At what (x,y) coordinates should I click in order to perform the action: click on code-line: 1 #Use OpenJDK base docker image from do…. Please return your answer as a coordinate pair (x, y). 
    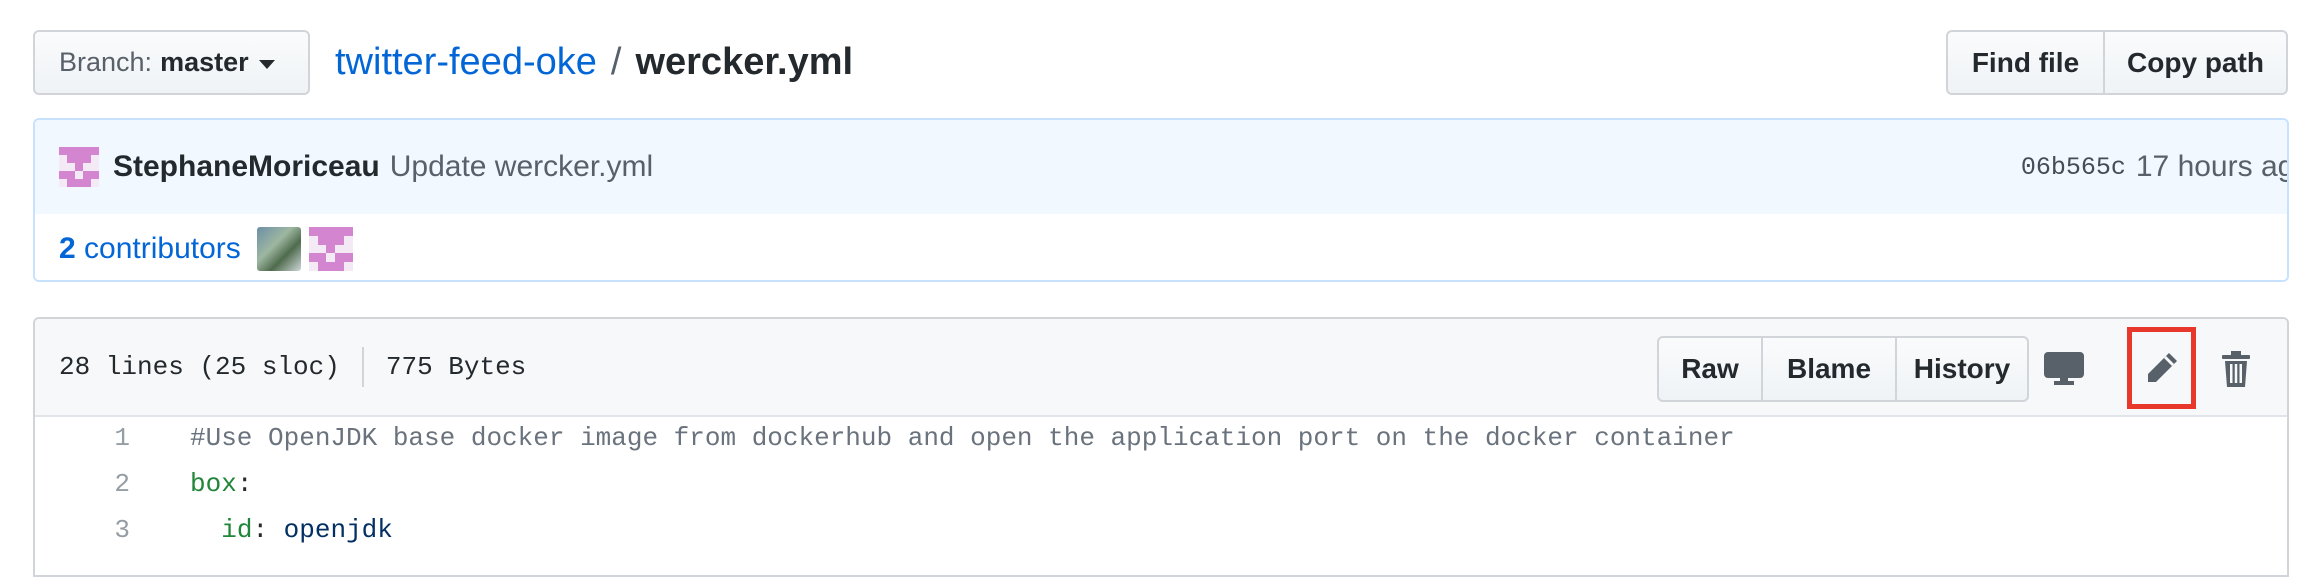
    Looking at the image, I should click on (1161, 438).